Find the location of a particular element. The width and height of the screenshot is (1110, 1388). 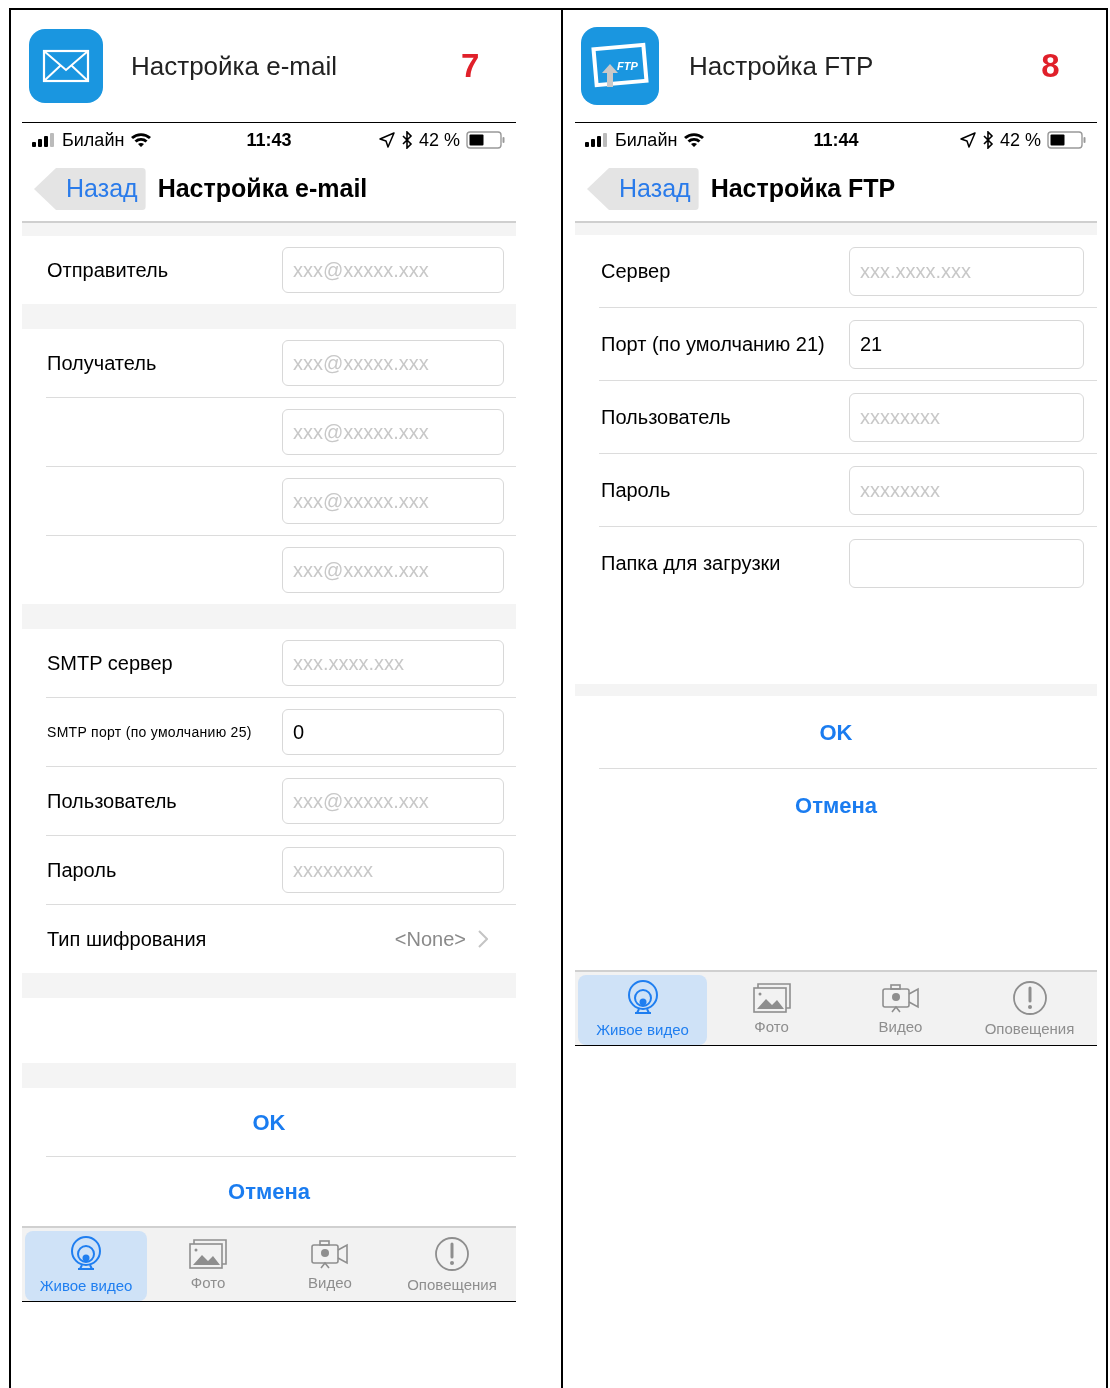

screen-title: Настройка e-mail is located at coordinates (262, 189).